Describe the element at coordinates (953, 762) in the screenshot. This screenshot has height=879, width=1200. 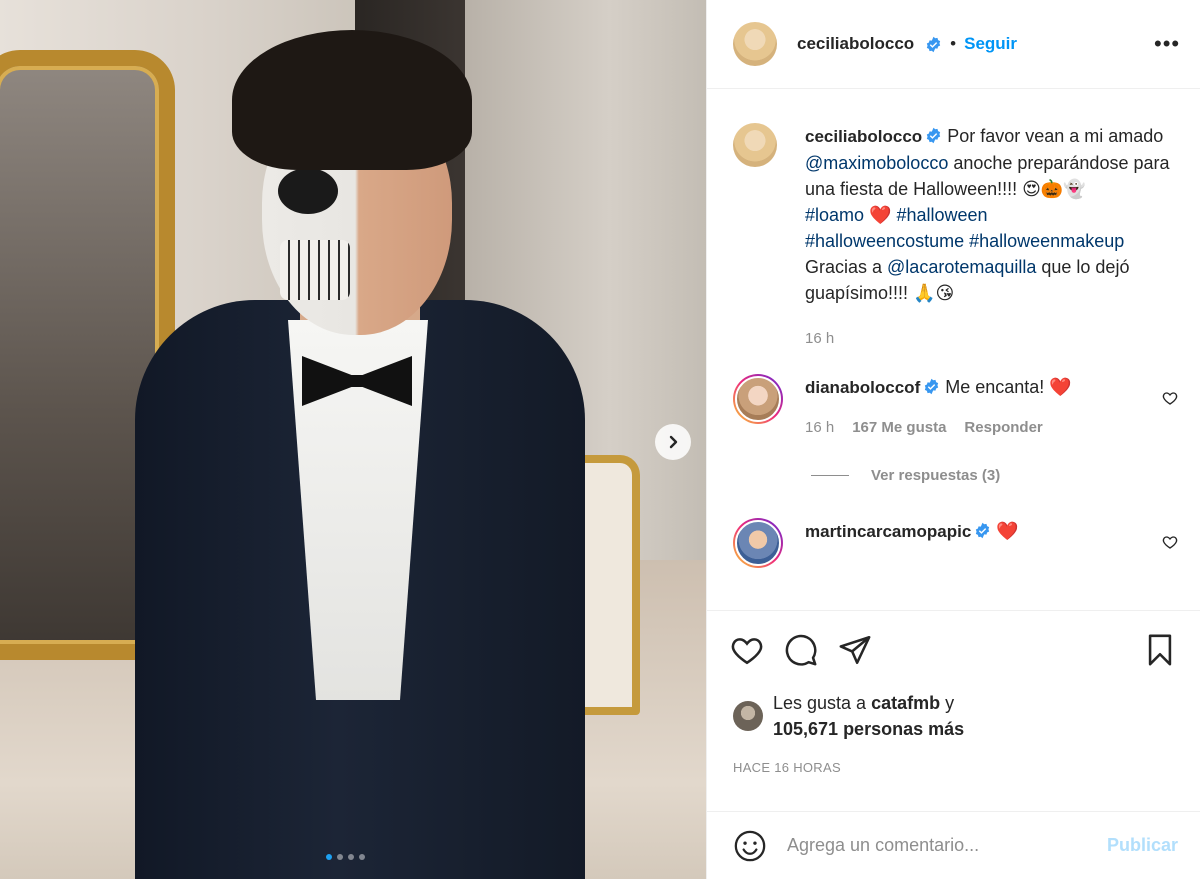
I see `post-timestamp: HACE 16 HORAS` at that location.